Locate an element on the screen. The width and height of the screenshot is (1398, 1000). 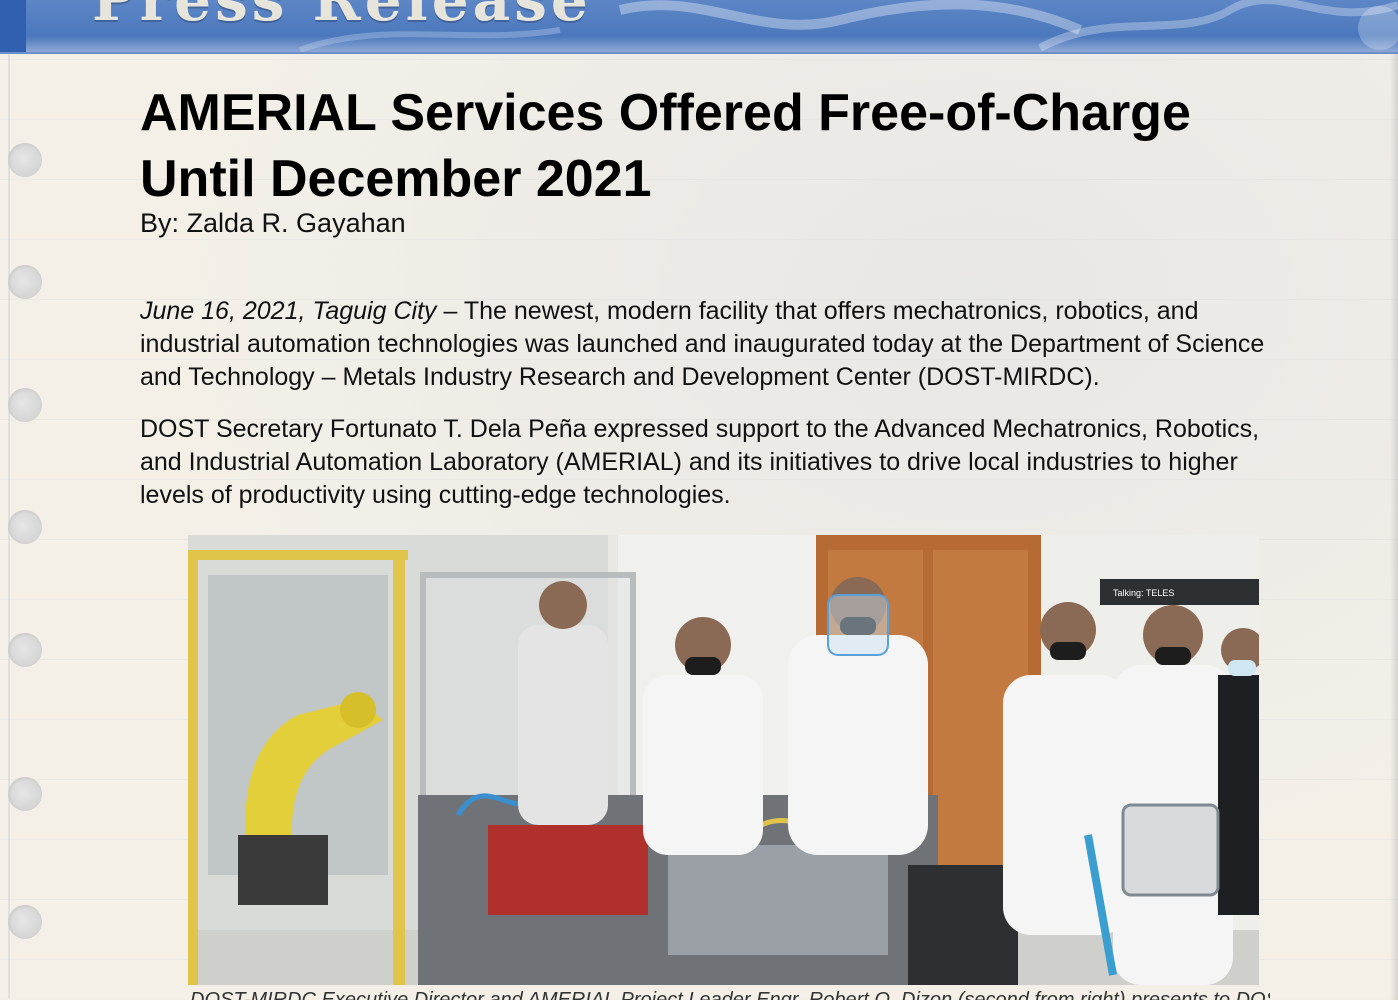
press-release-banner: Press Release is located at coordinates (699, 27).